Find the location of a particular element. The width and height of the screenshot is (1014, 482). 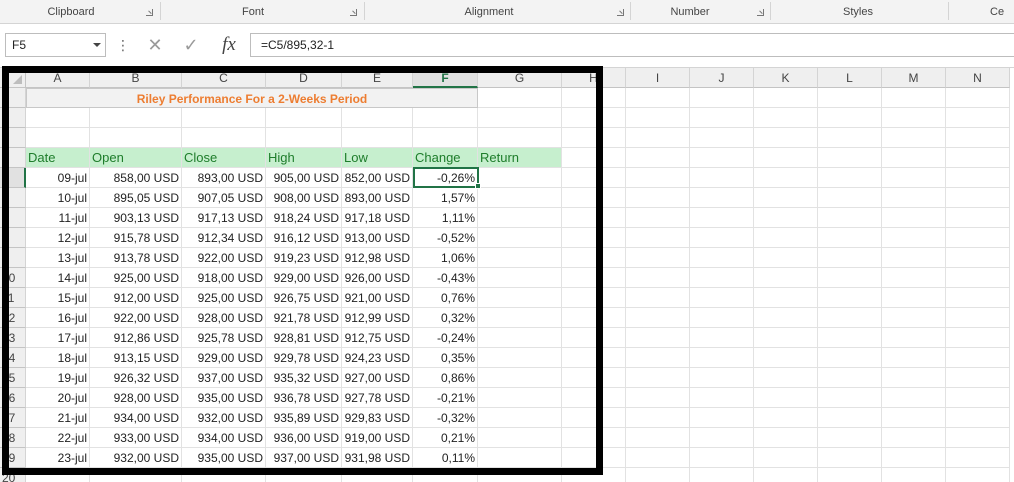

row-header-19: 19 is located at coordinates (13, 458).